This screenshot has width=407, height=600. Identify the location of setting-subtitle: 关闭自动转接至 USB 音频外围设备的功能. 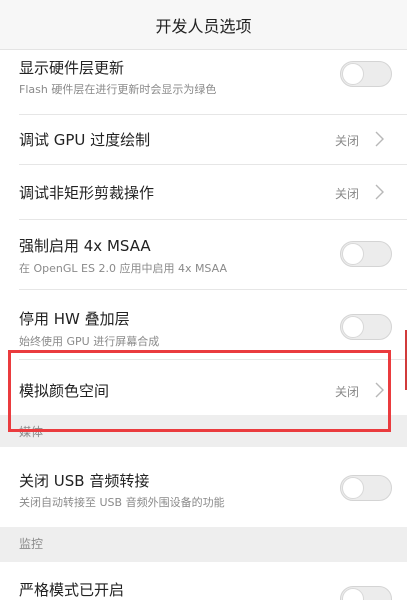
(122, 502).